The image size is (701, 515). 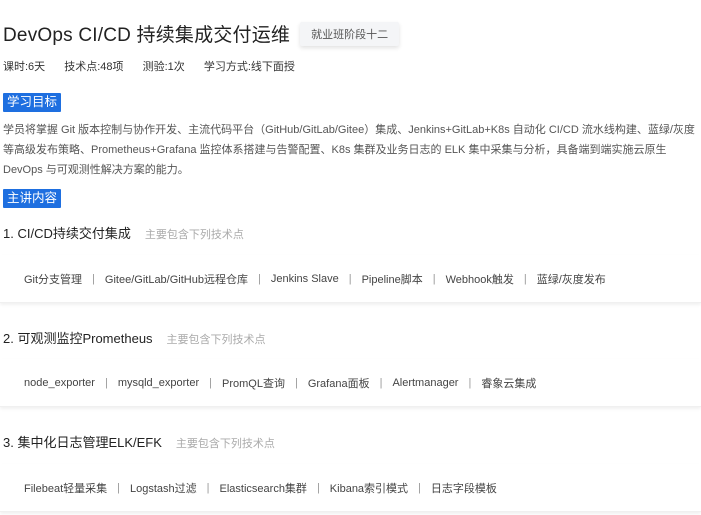 What do you see at coordinates (304, 278) in the screenshot?
I see `tech-point: Jenkins Slave` at bounding box center [304, 278].